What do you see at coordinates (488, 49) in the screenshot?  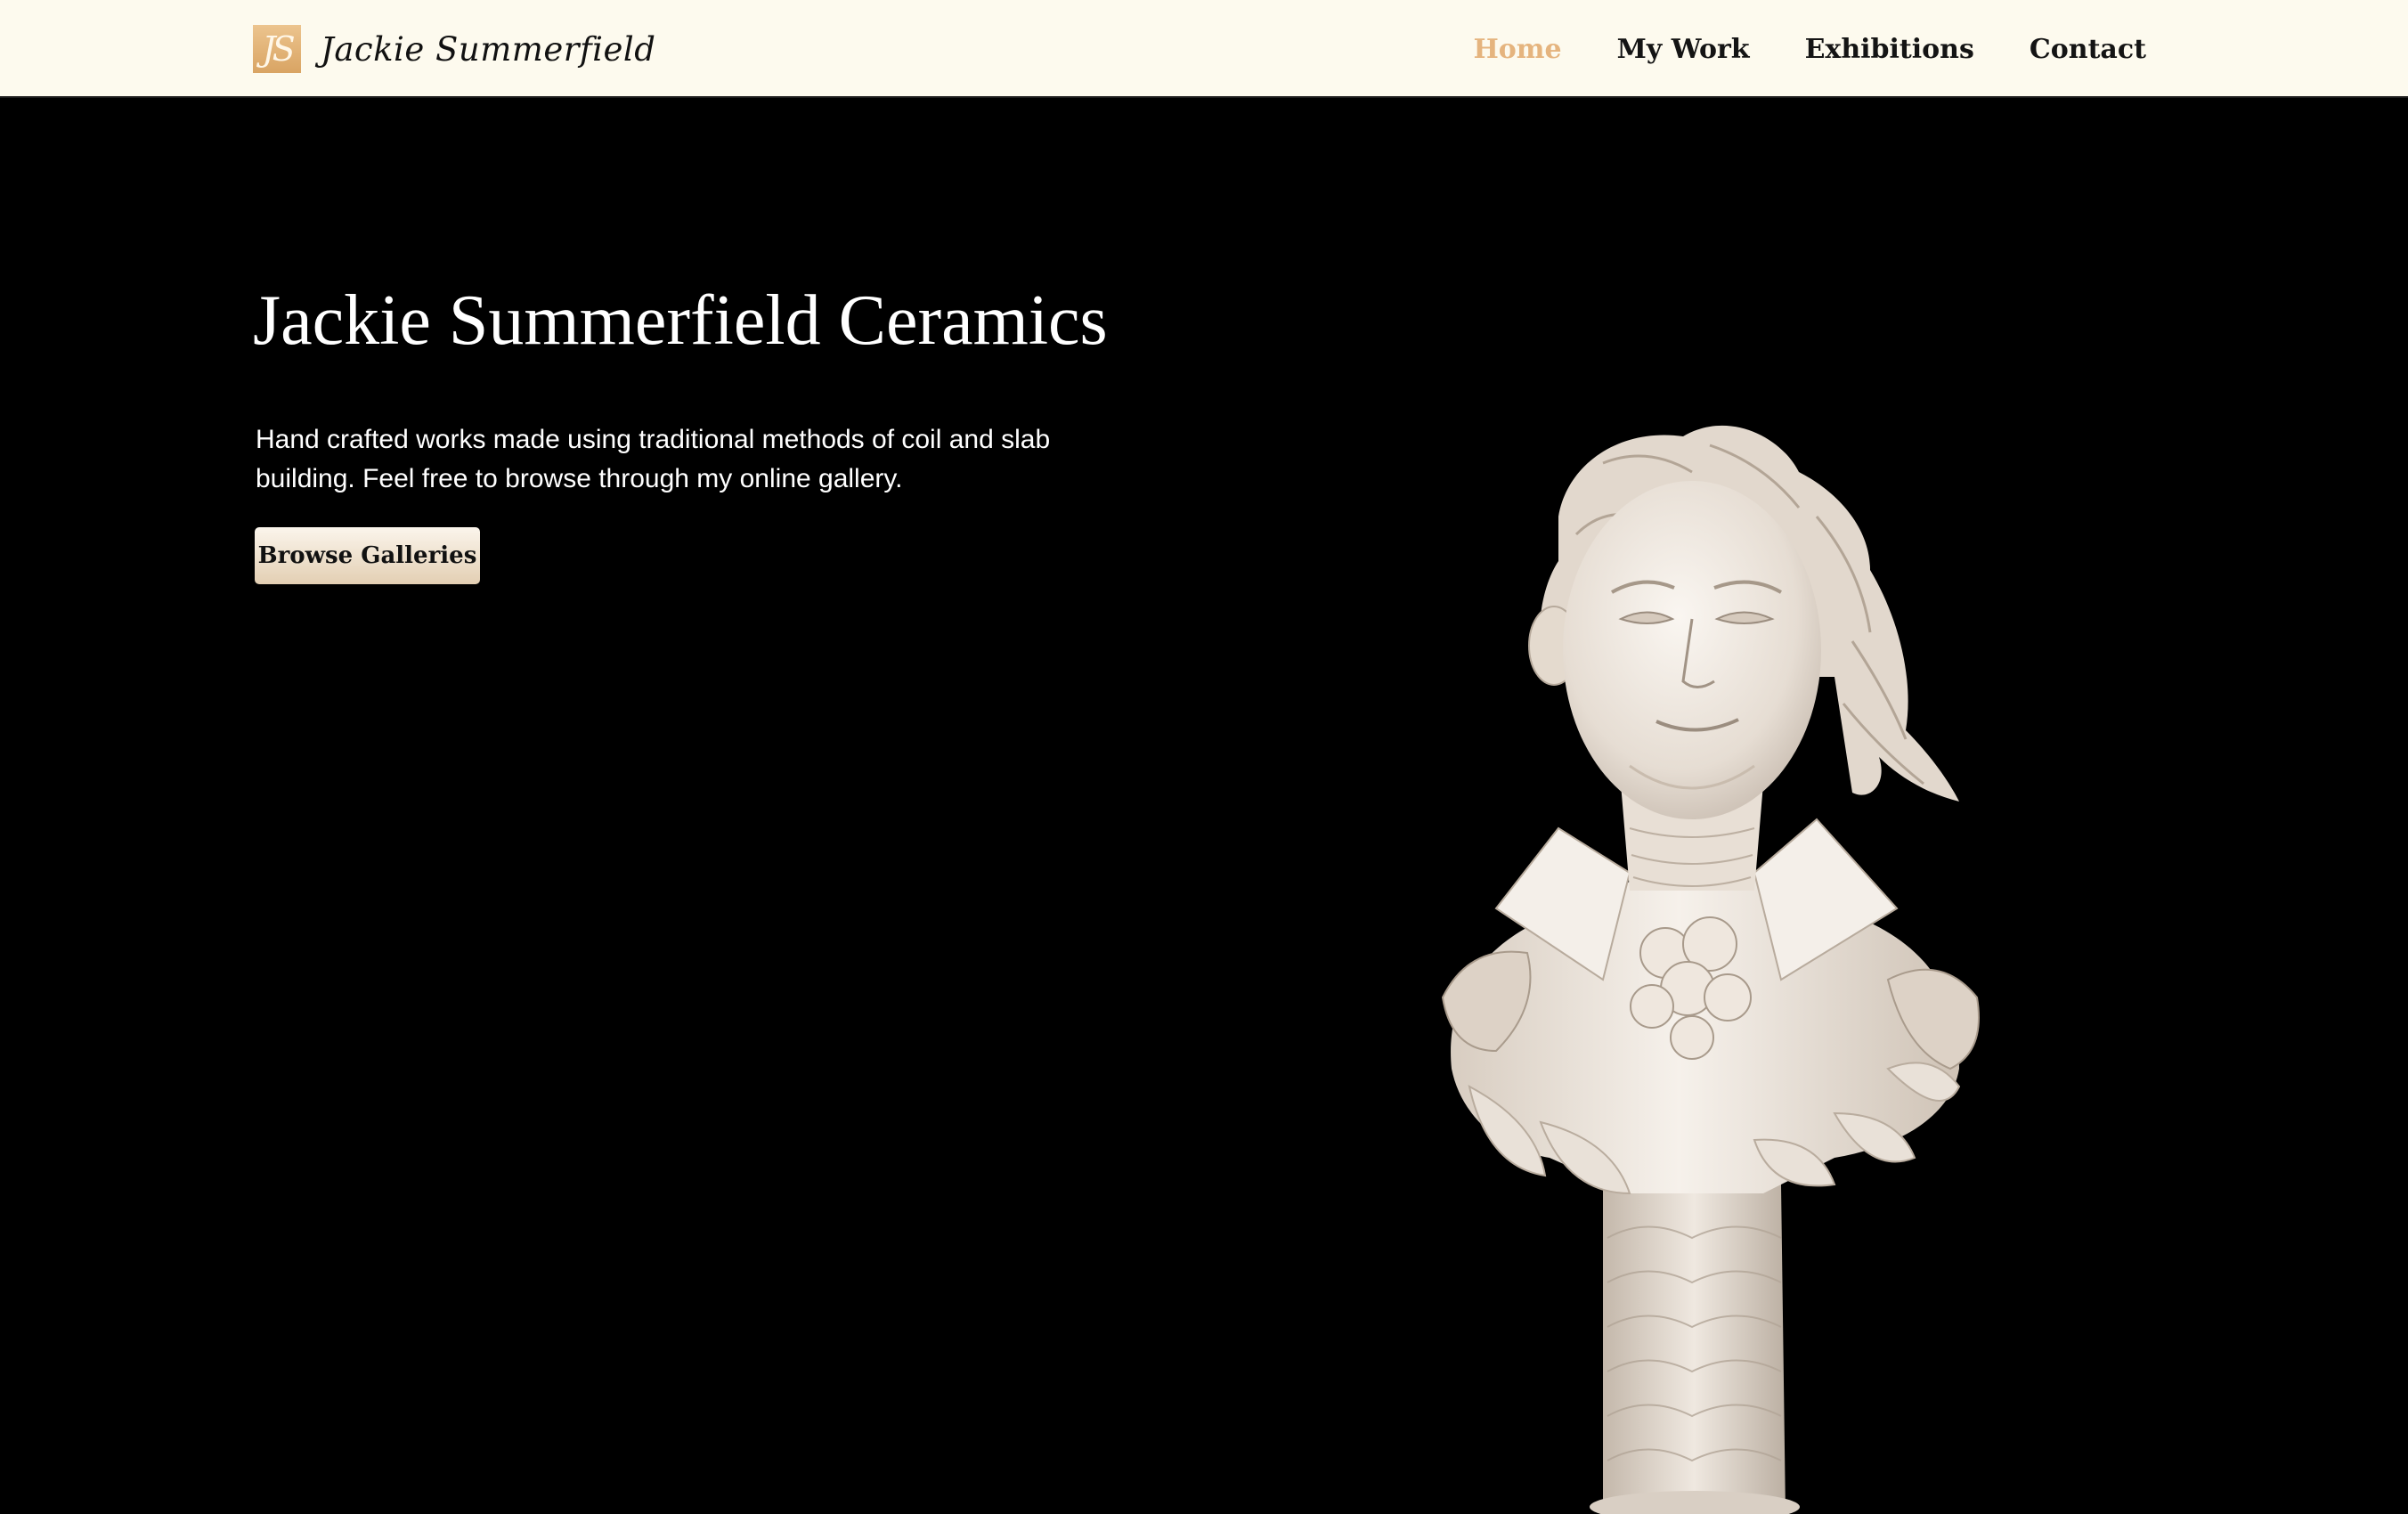 I see `brand-name: Jackie Summerfield` at bounding box center [488, 49].